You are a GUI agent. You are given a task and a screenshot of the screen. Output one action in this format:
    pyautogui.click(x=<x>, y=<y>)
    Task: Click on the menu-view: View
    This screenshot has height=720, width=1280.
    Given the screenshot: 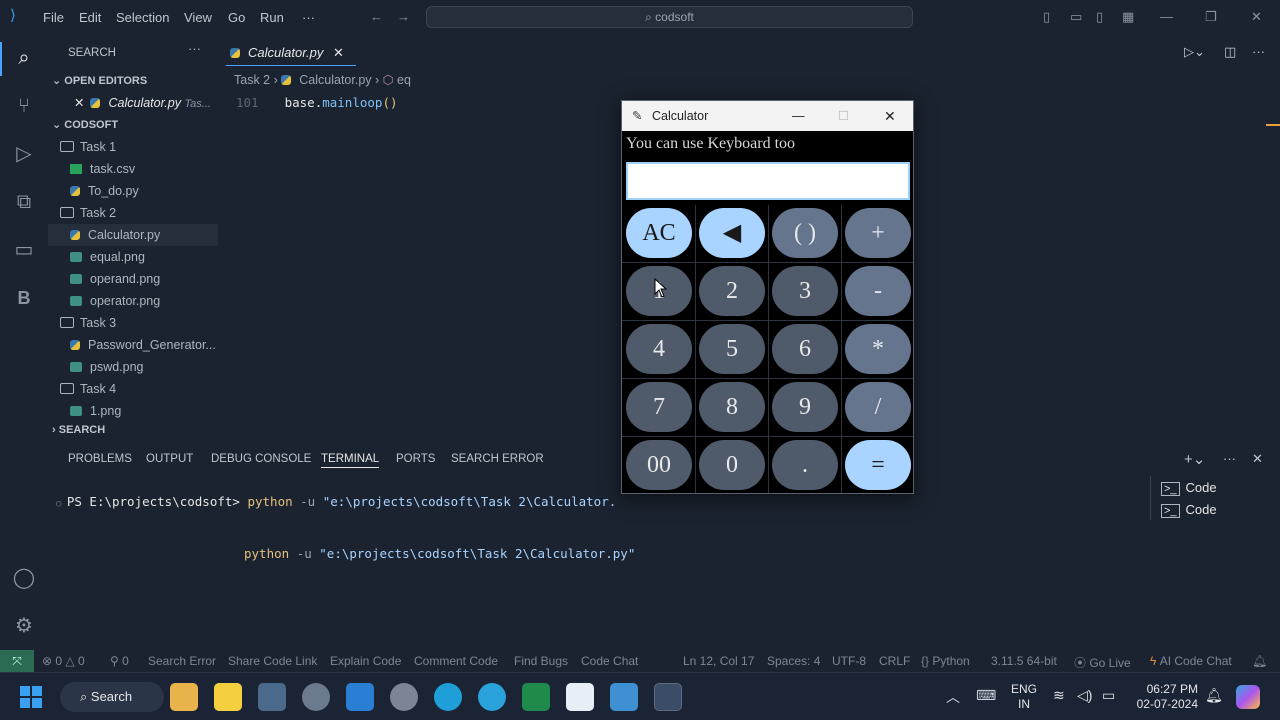 What is the action you would take?
    pyautogui.click(x=198, y=17)
    